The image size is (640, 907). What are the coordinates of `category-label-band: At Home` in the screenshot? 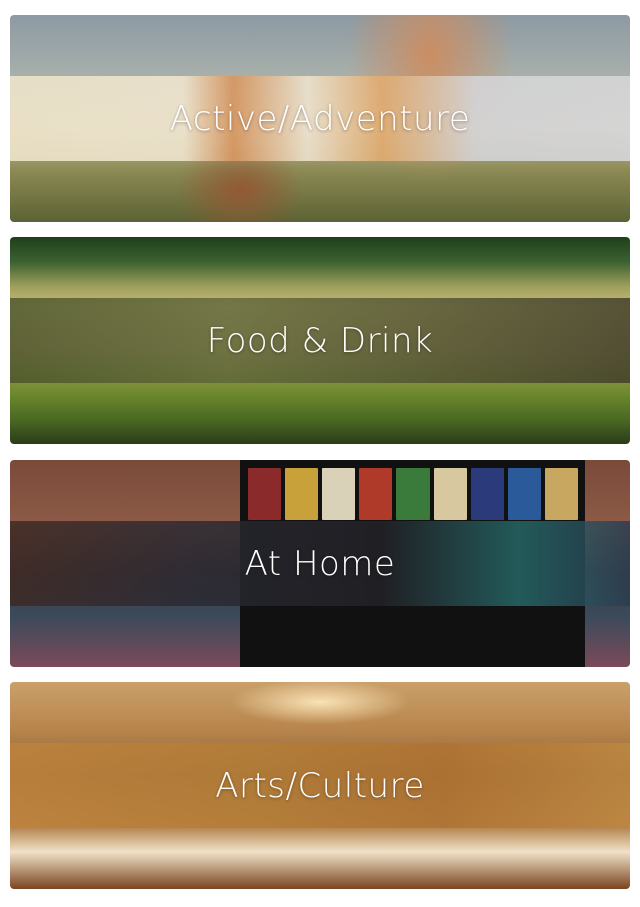 It's located at (320, 563).